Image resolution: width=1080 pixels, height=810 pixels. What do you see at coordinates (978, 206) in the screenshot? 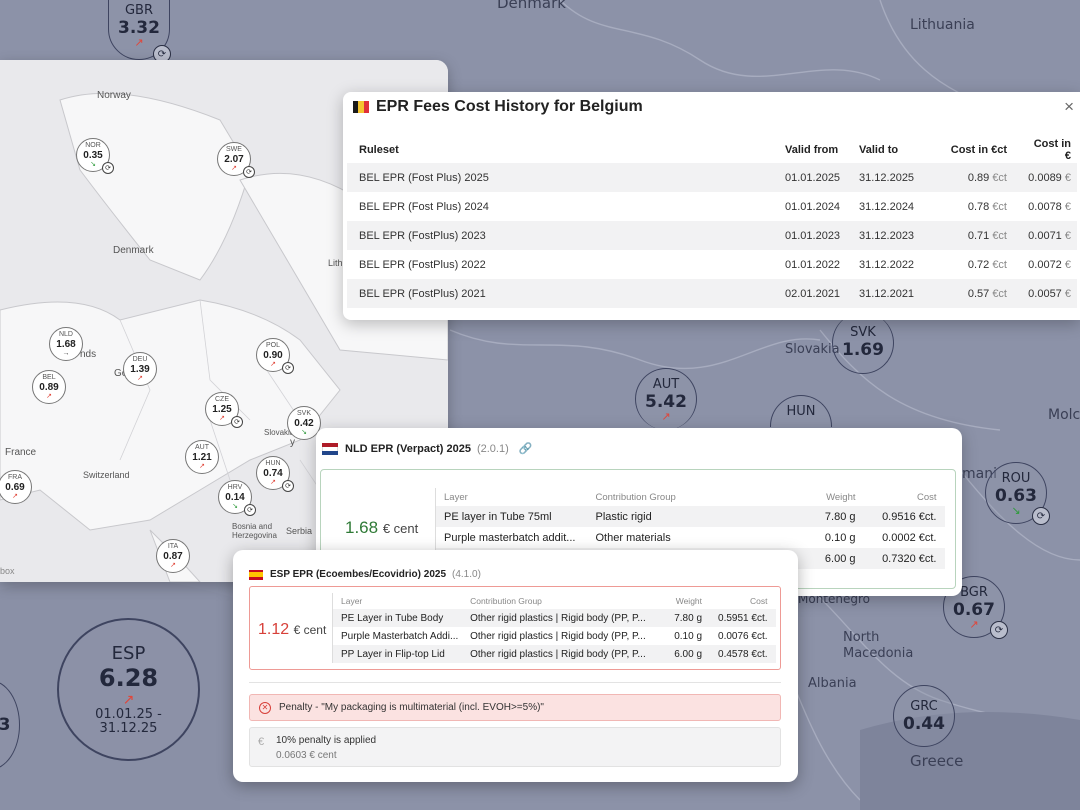
I see `cost-ct-value: 0.78` at bounding box center [978, 206].